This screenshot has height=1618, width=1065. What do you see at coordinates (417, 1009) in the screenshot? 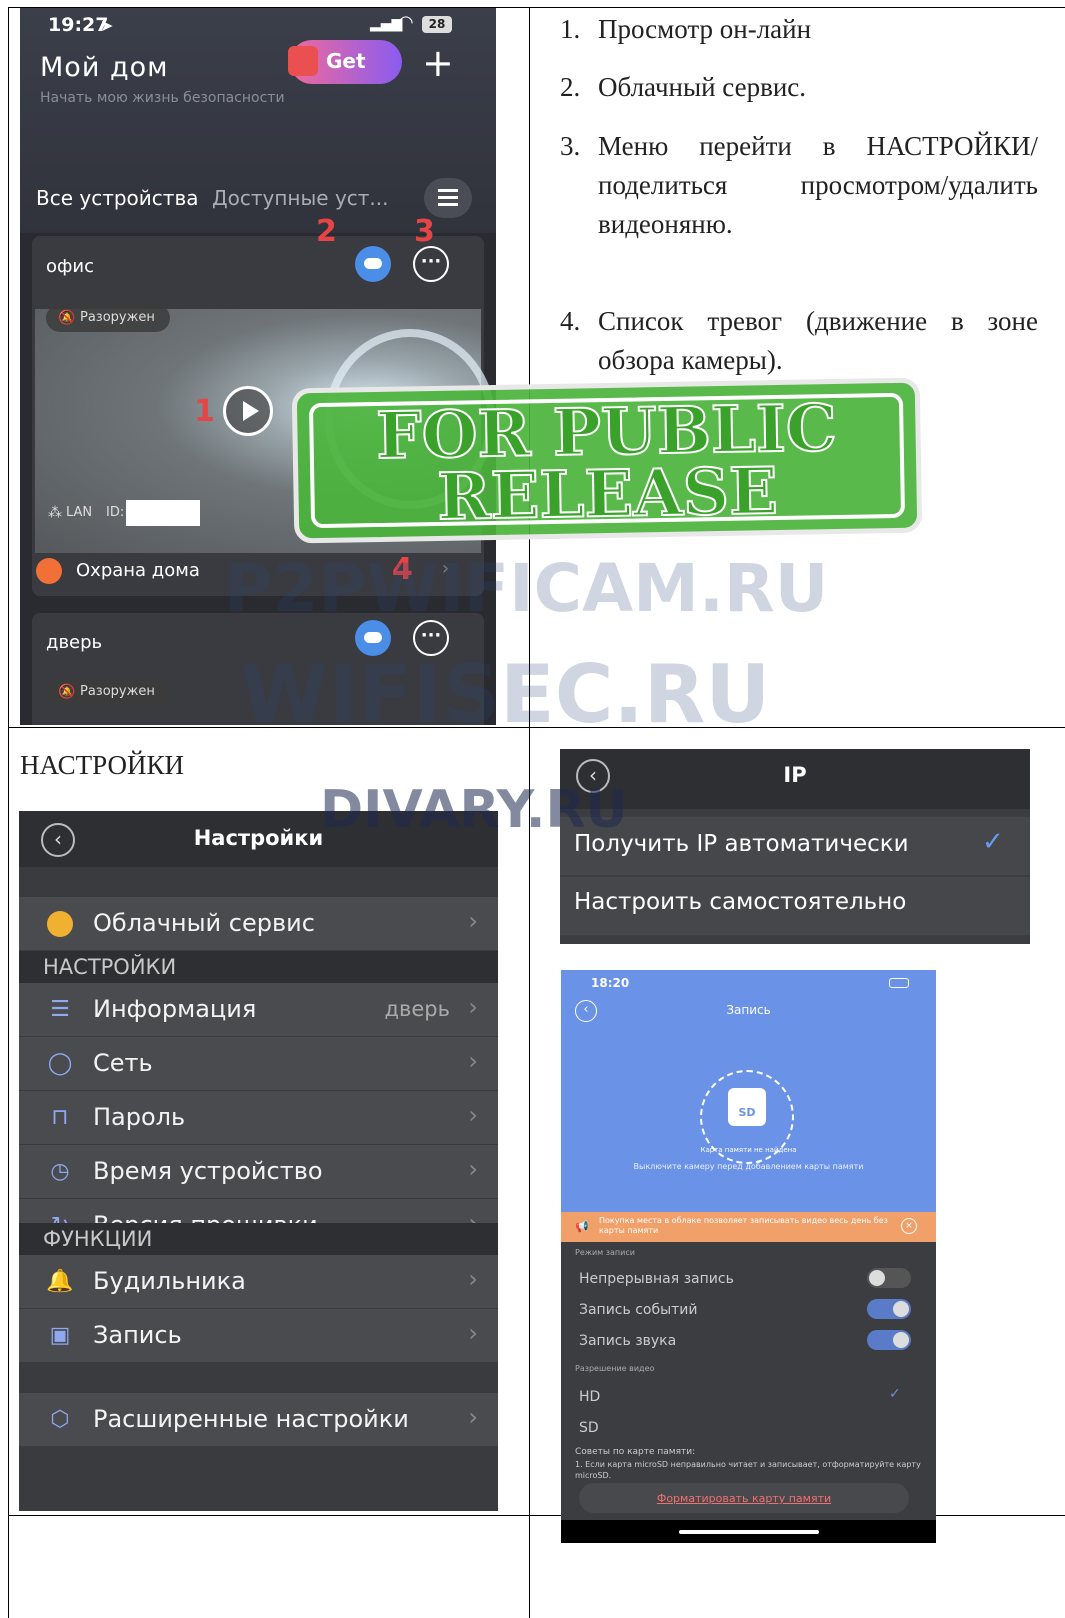
I see `settings-info-value: дверь` at bounding box center [417, 1009].